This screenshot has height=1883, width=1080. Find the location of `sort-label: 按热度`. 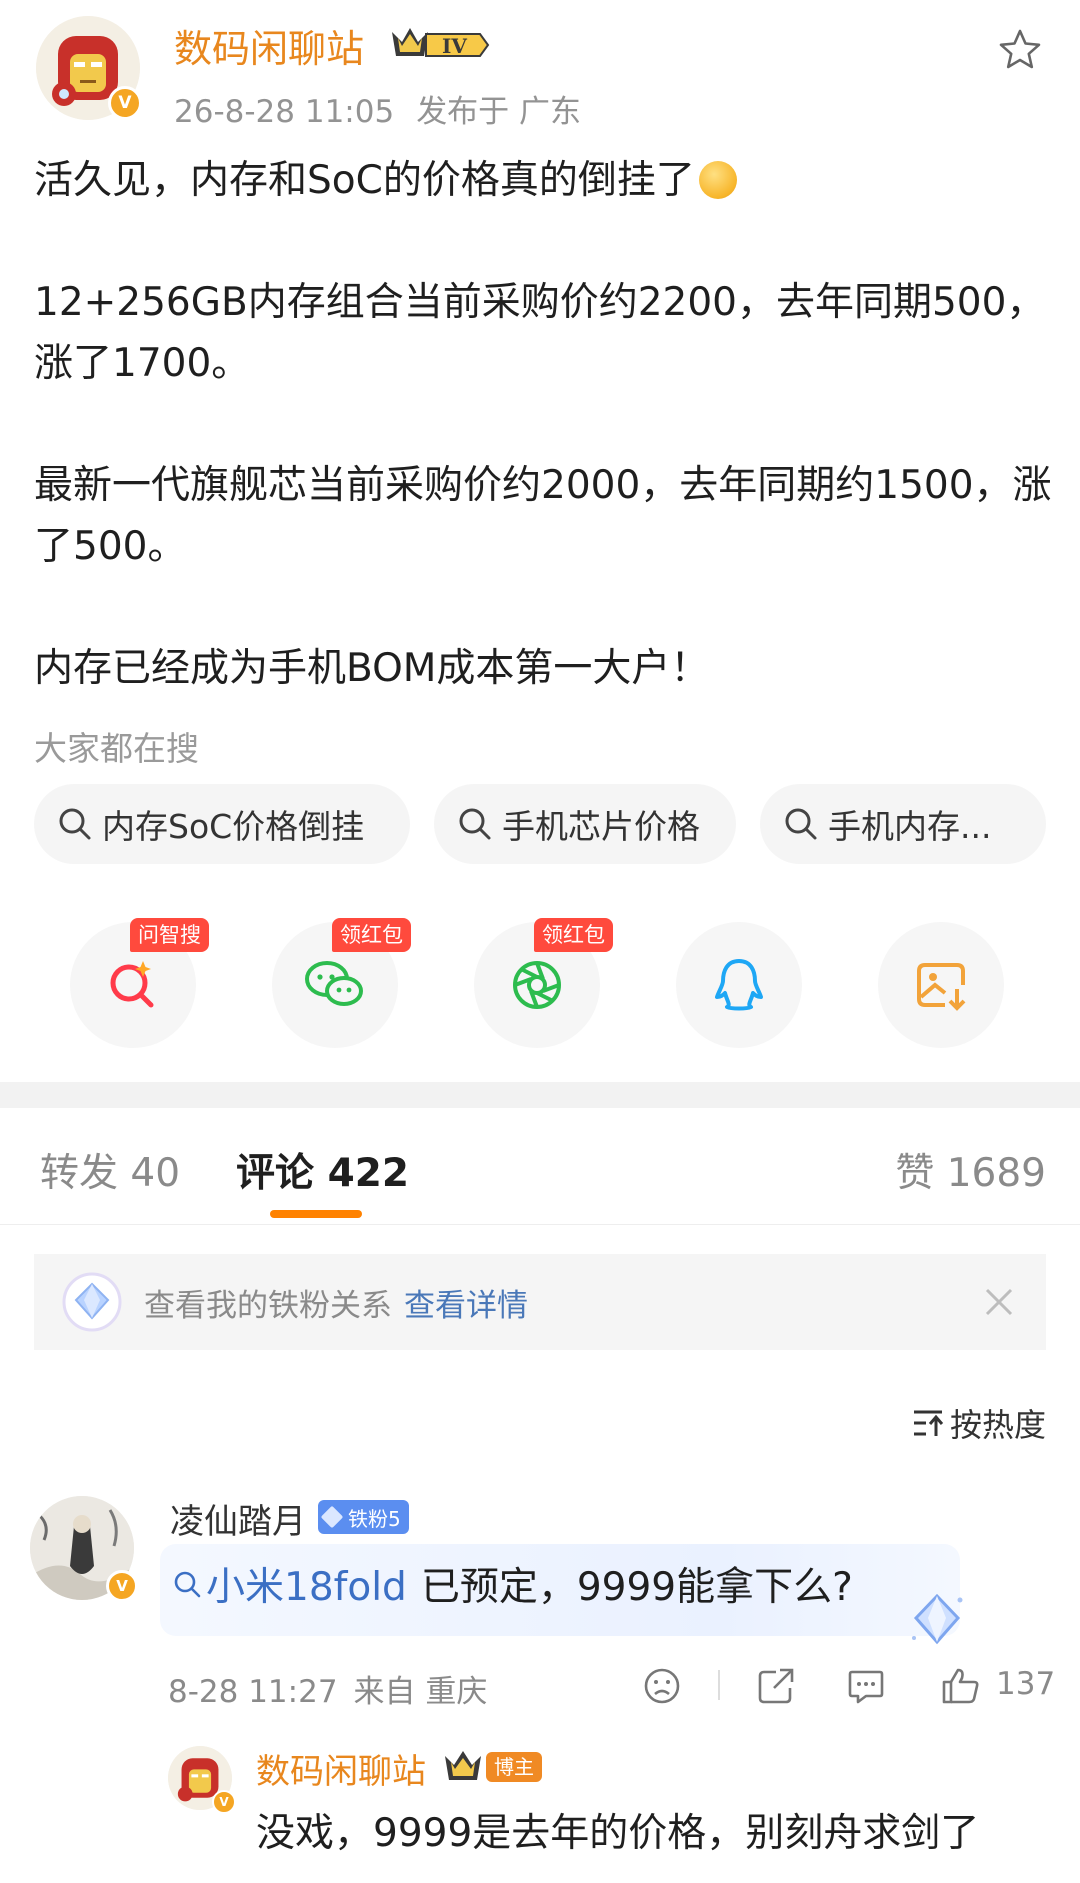

sort-label: 按热度 is located at coordinates (997, 1425).